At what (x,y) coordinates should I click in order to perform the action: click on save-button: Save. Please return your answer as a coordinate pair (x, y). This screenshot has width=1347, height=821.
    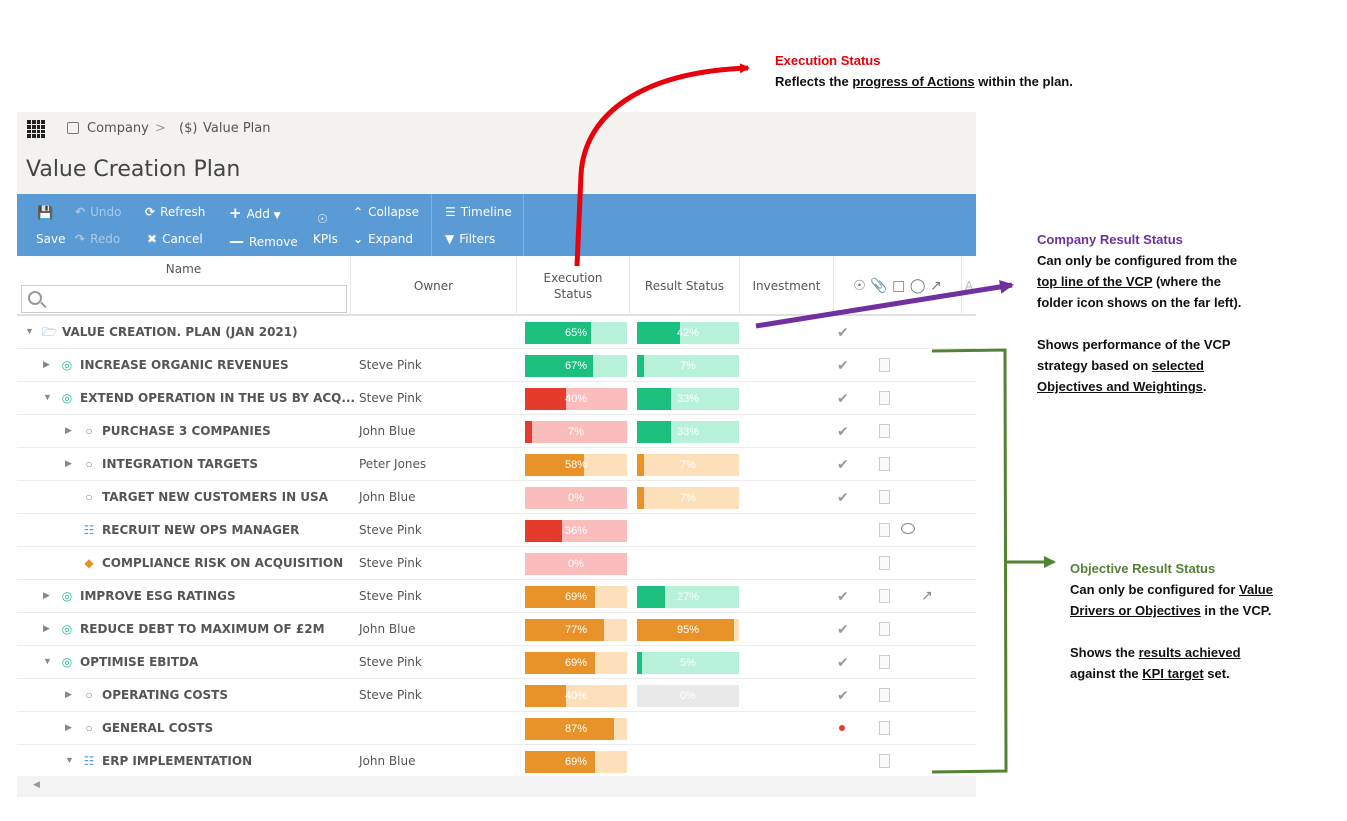
    Looking at the image, I should click on (50, 239).